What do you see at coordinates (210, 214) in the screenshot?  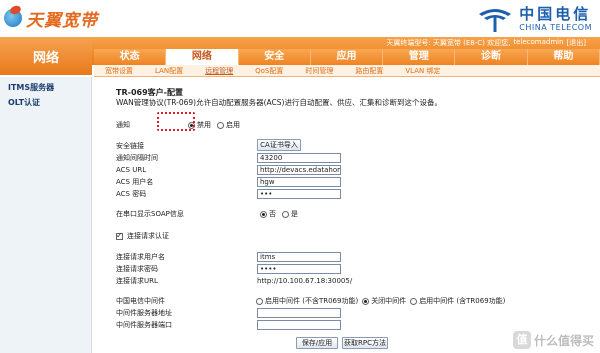 I see `soap-row: 在串口显示SOAP信息 否 是` at bounding box center [210, 214].